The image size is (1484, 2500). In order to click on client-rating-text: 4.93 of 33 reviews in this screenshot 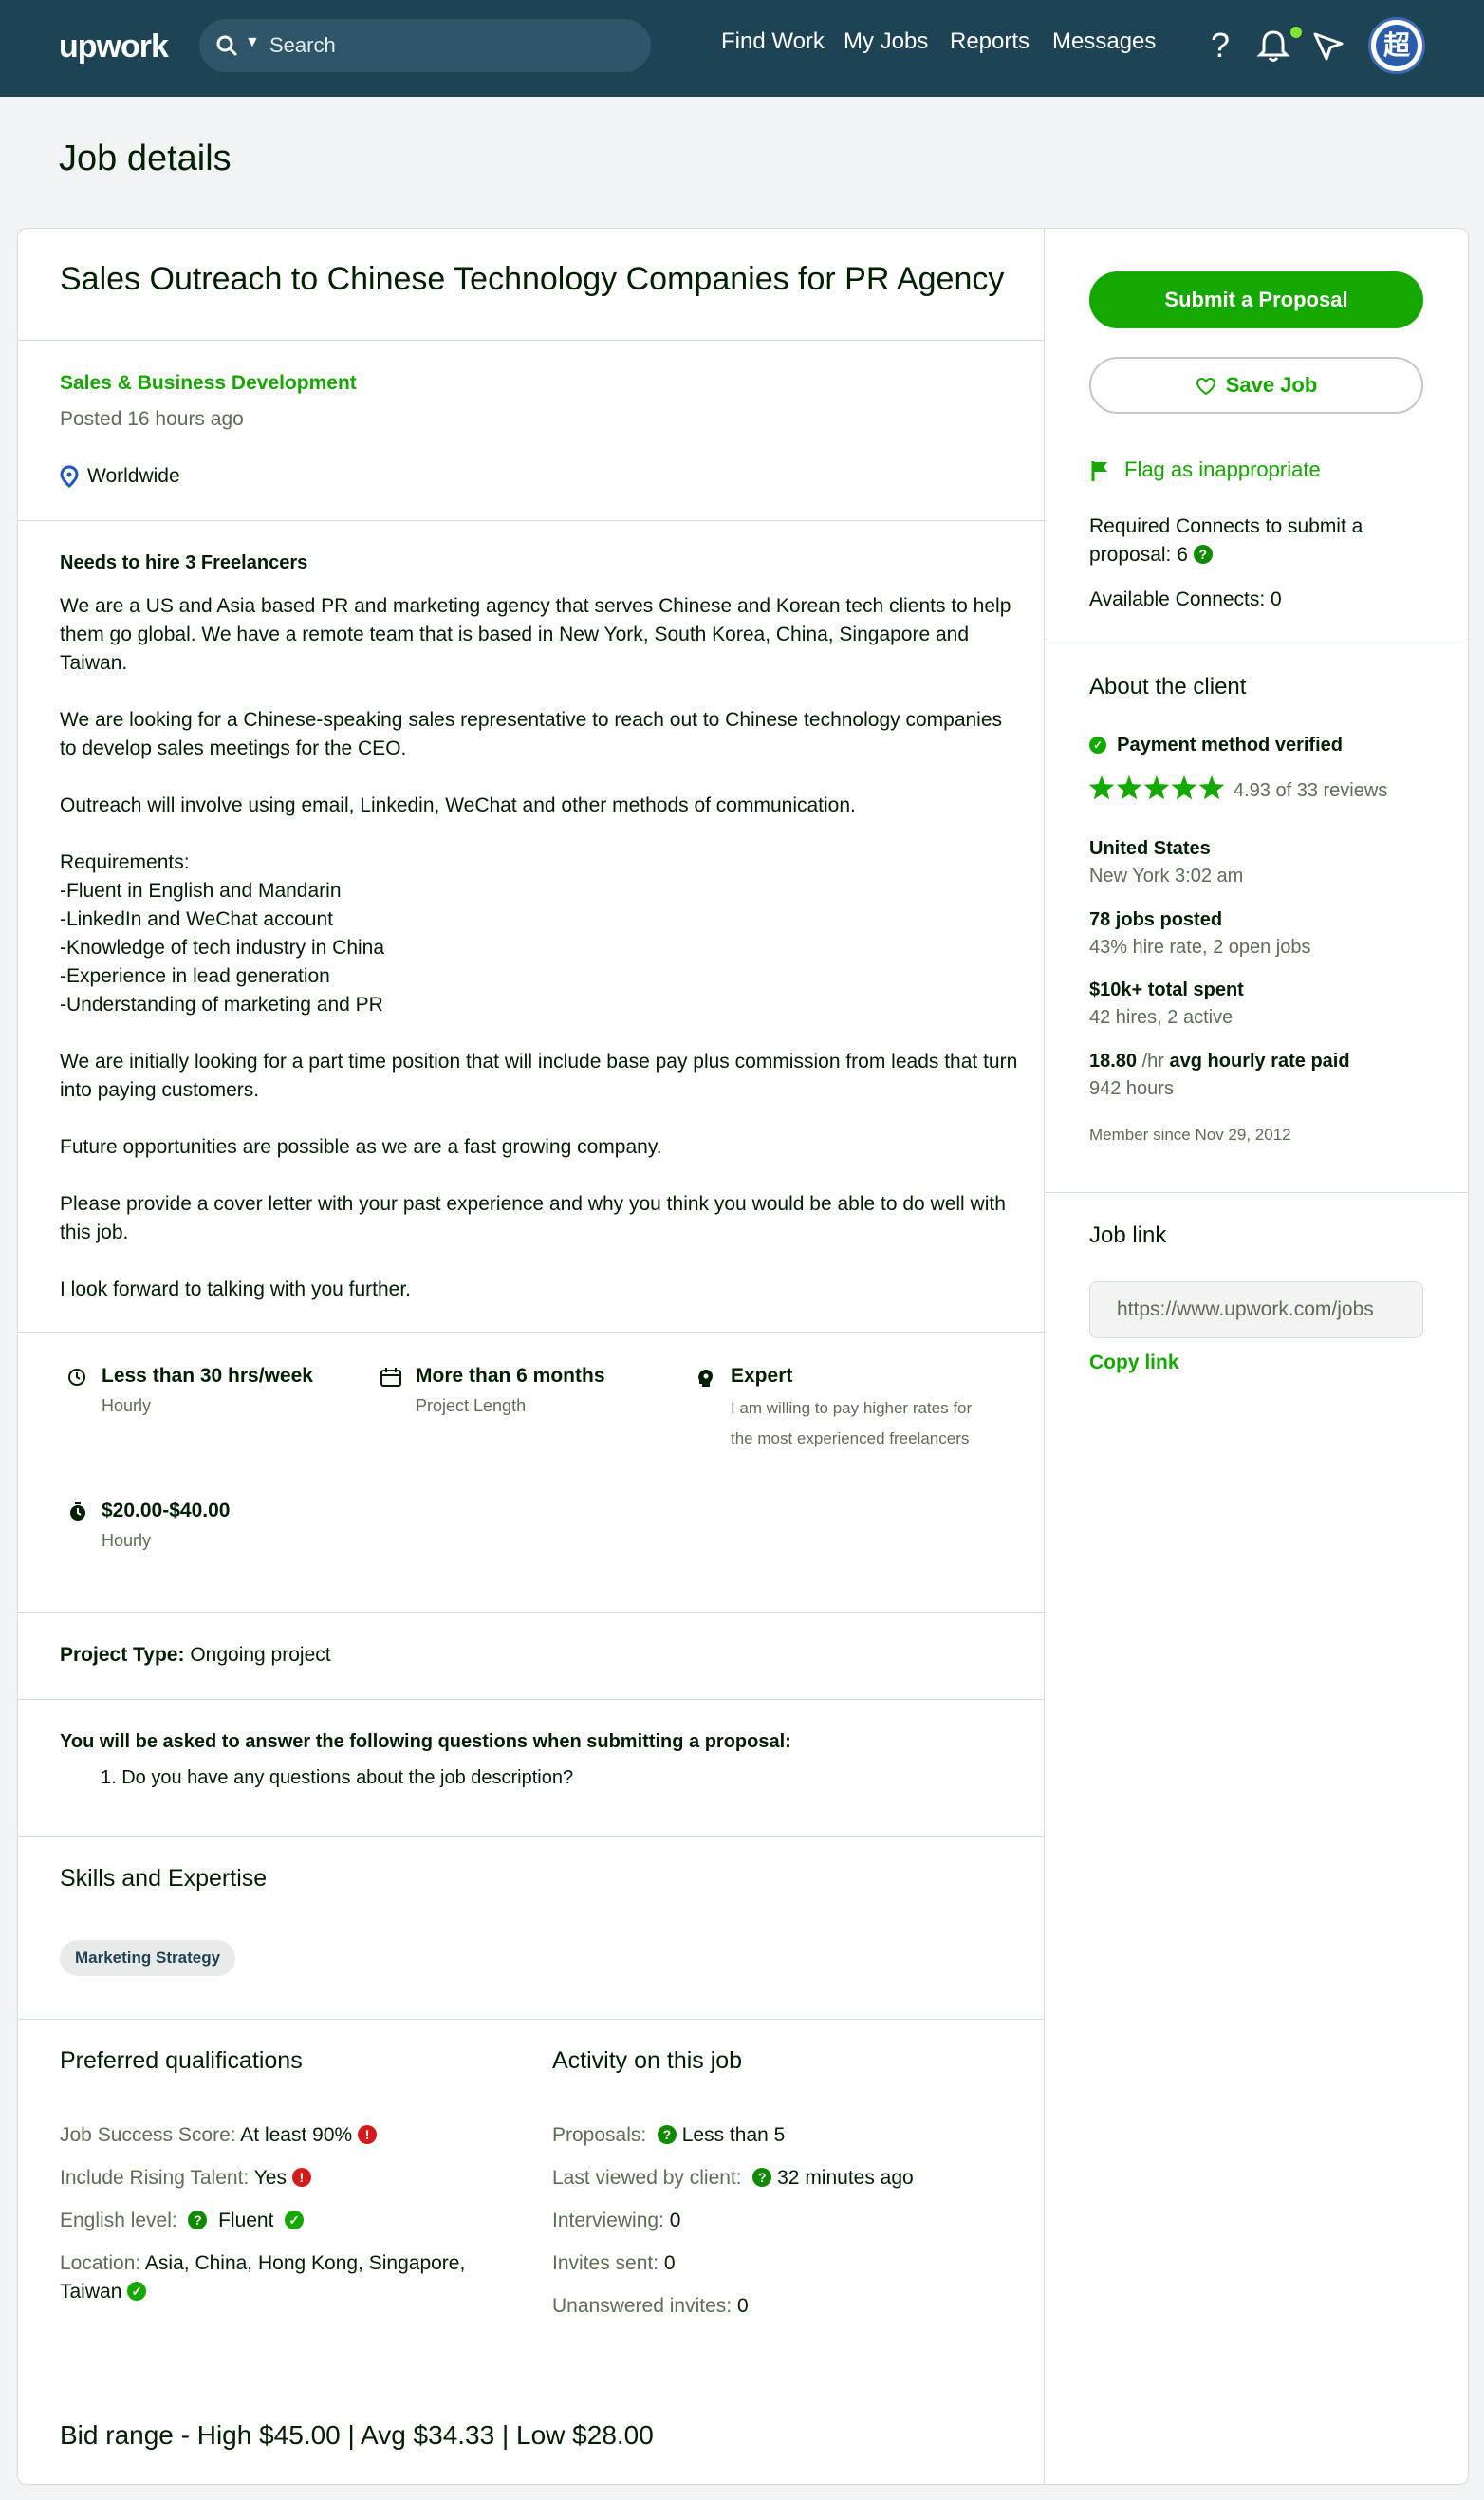, I will do `click(1311, 790)`.